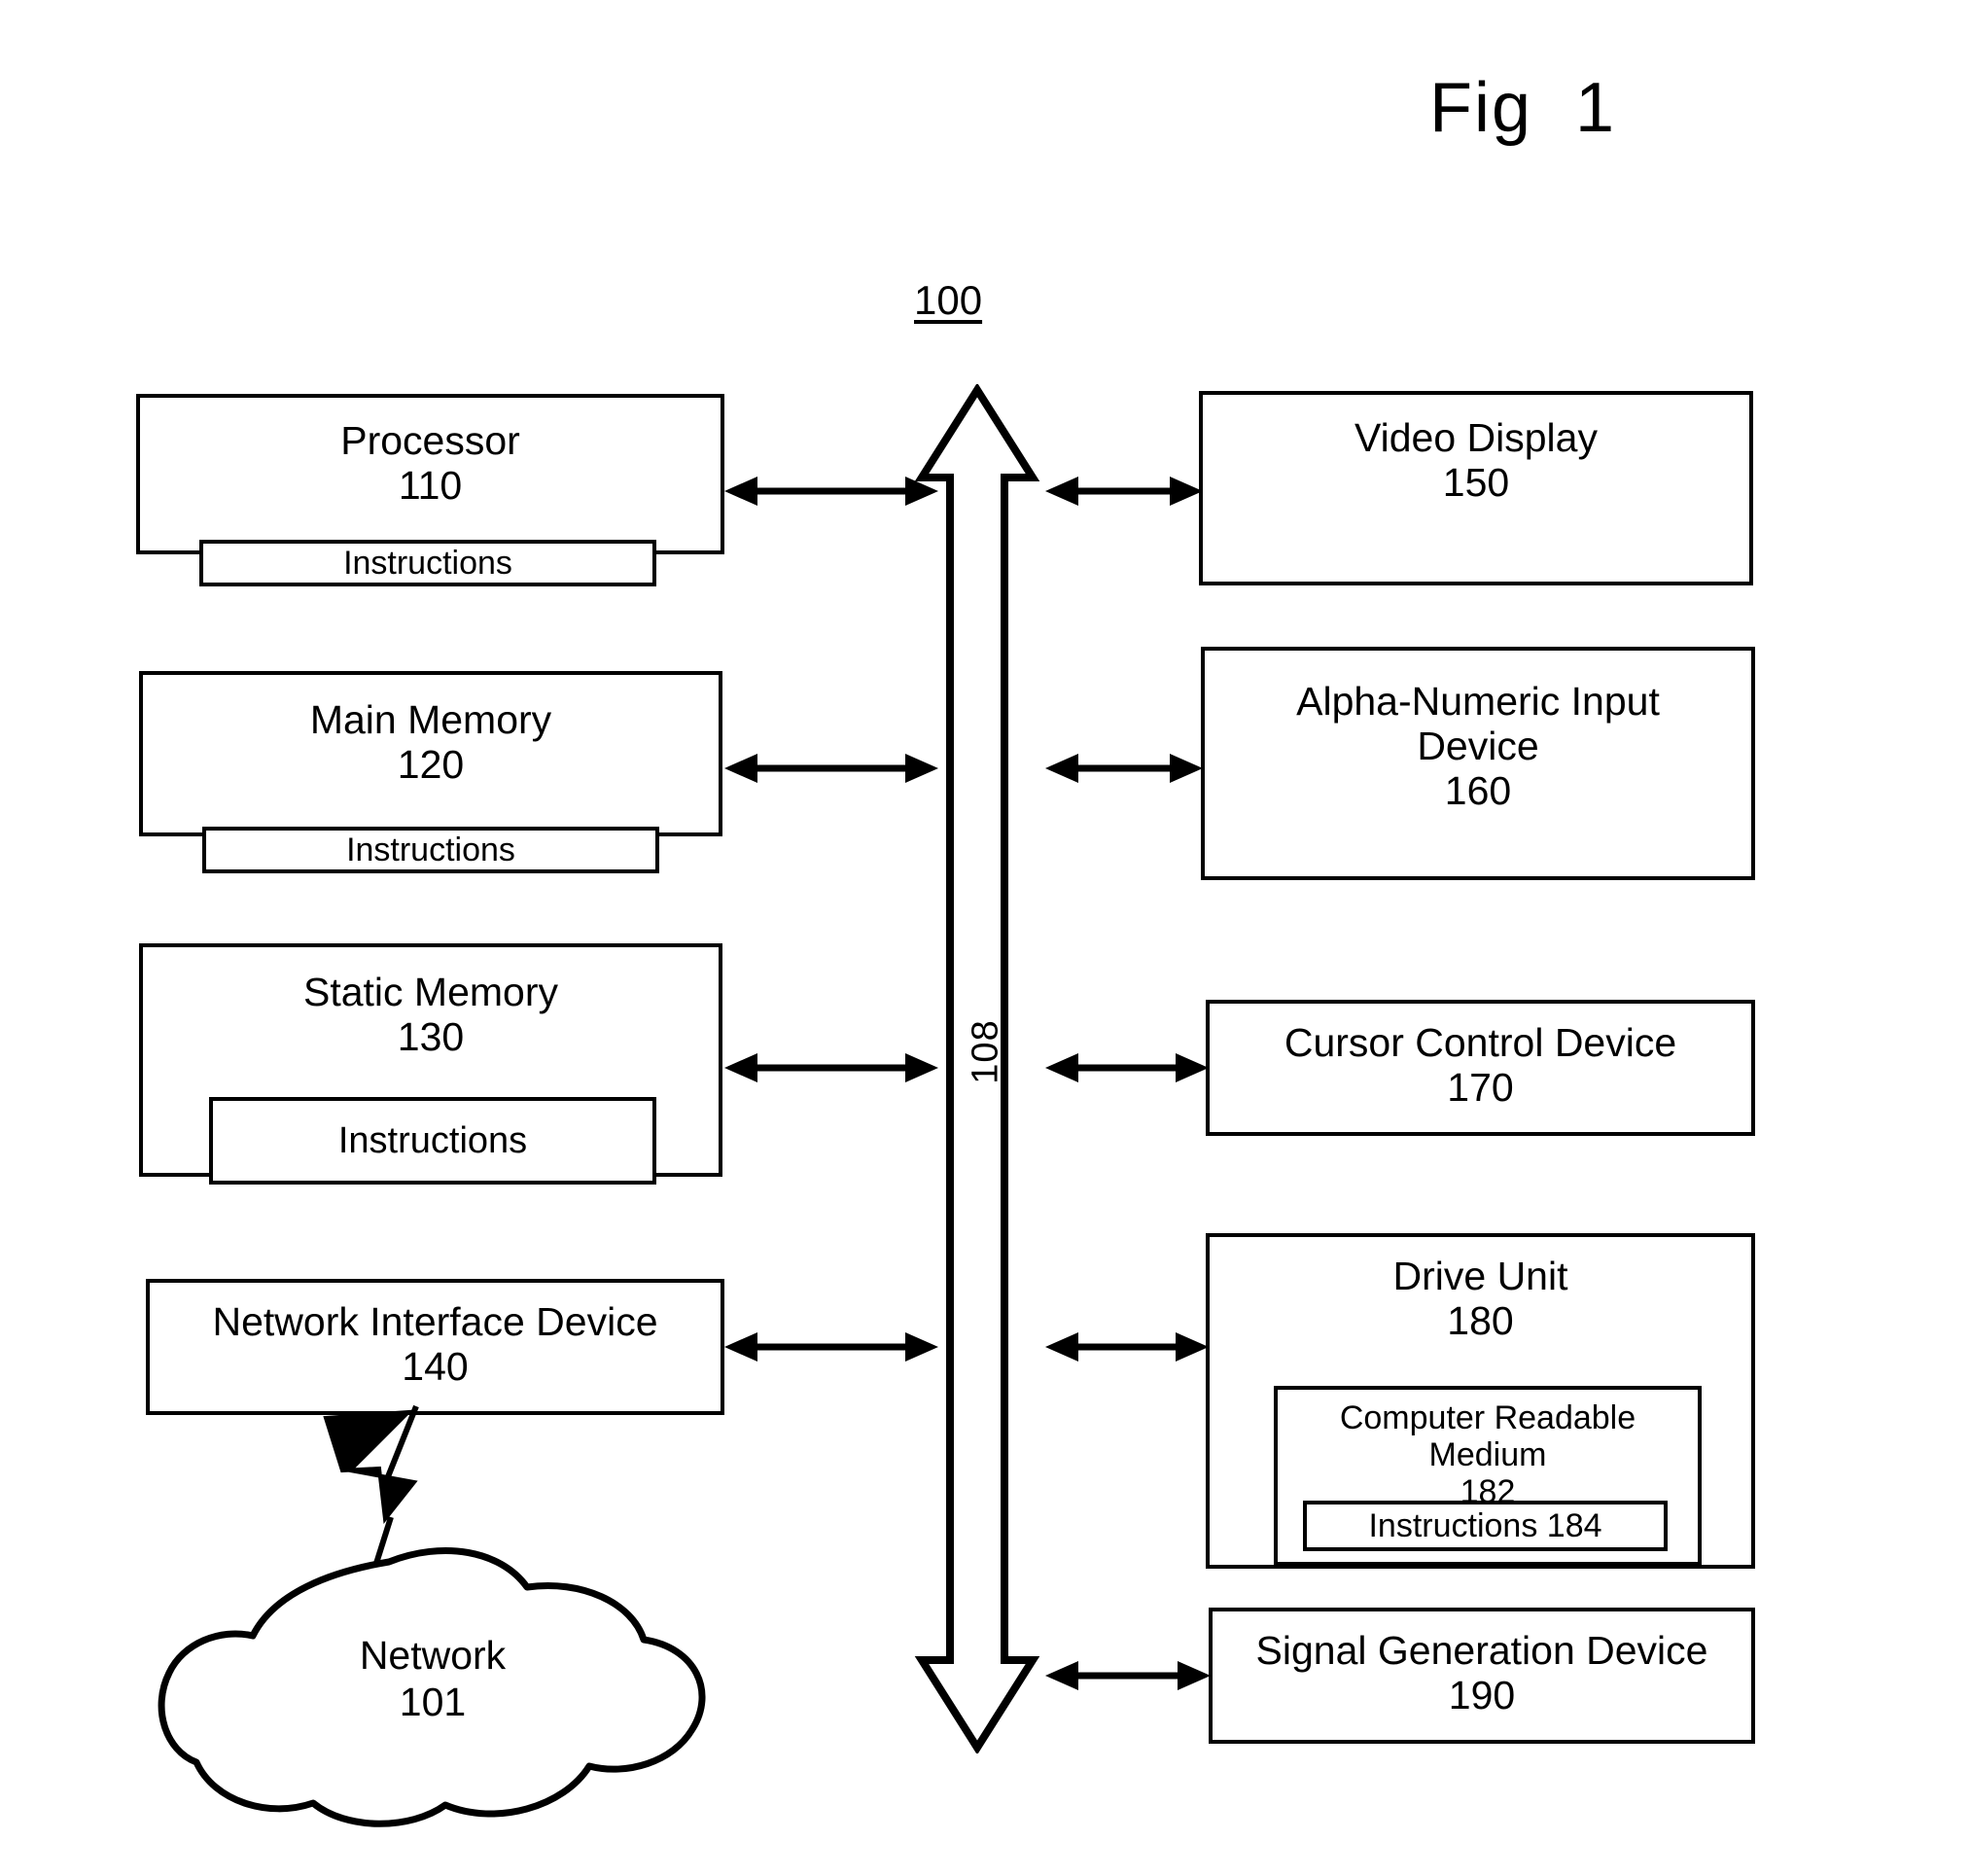 The image size is (1970, 1876). What do you see at coordinates (1476, 437) in the screenshot?
I see `video-display-title: Video Display` at bounding box center [1476, 437].